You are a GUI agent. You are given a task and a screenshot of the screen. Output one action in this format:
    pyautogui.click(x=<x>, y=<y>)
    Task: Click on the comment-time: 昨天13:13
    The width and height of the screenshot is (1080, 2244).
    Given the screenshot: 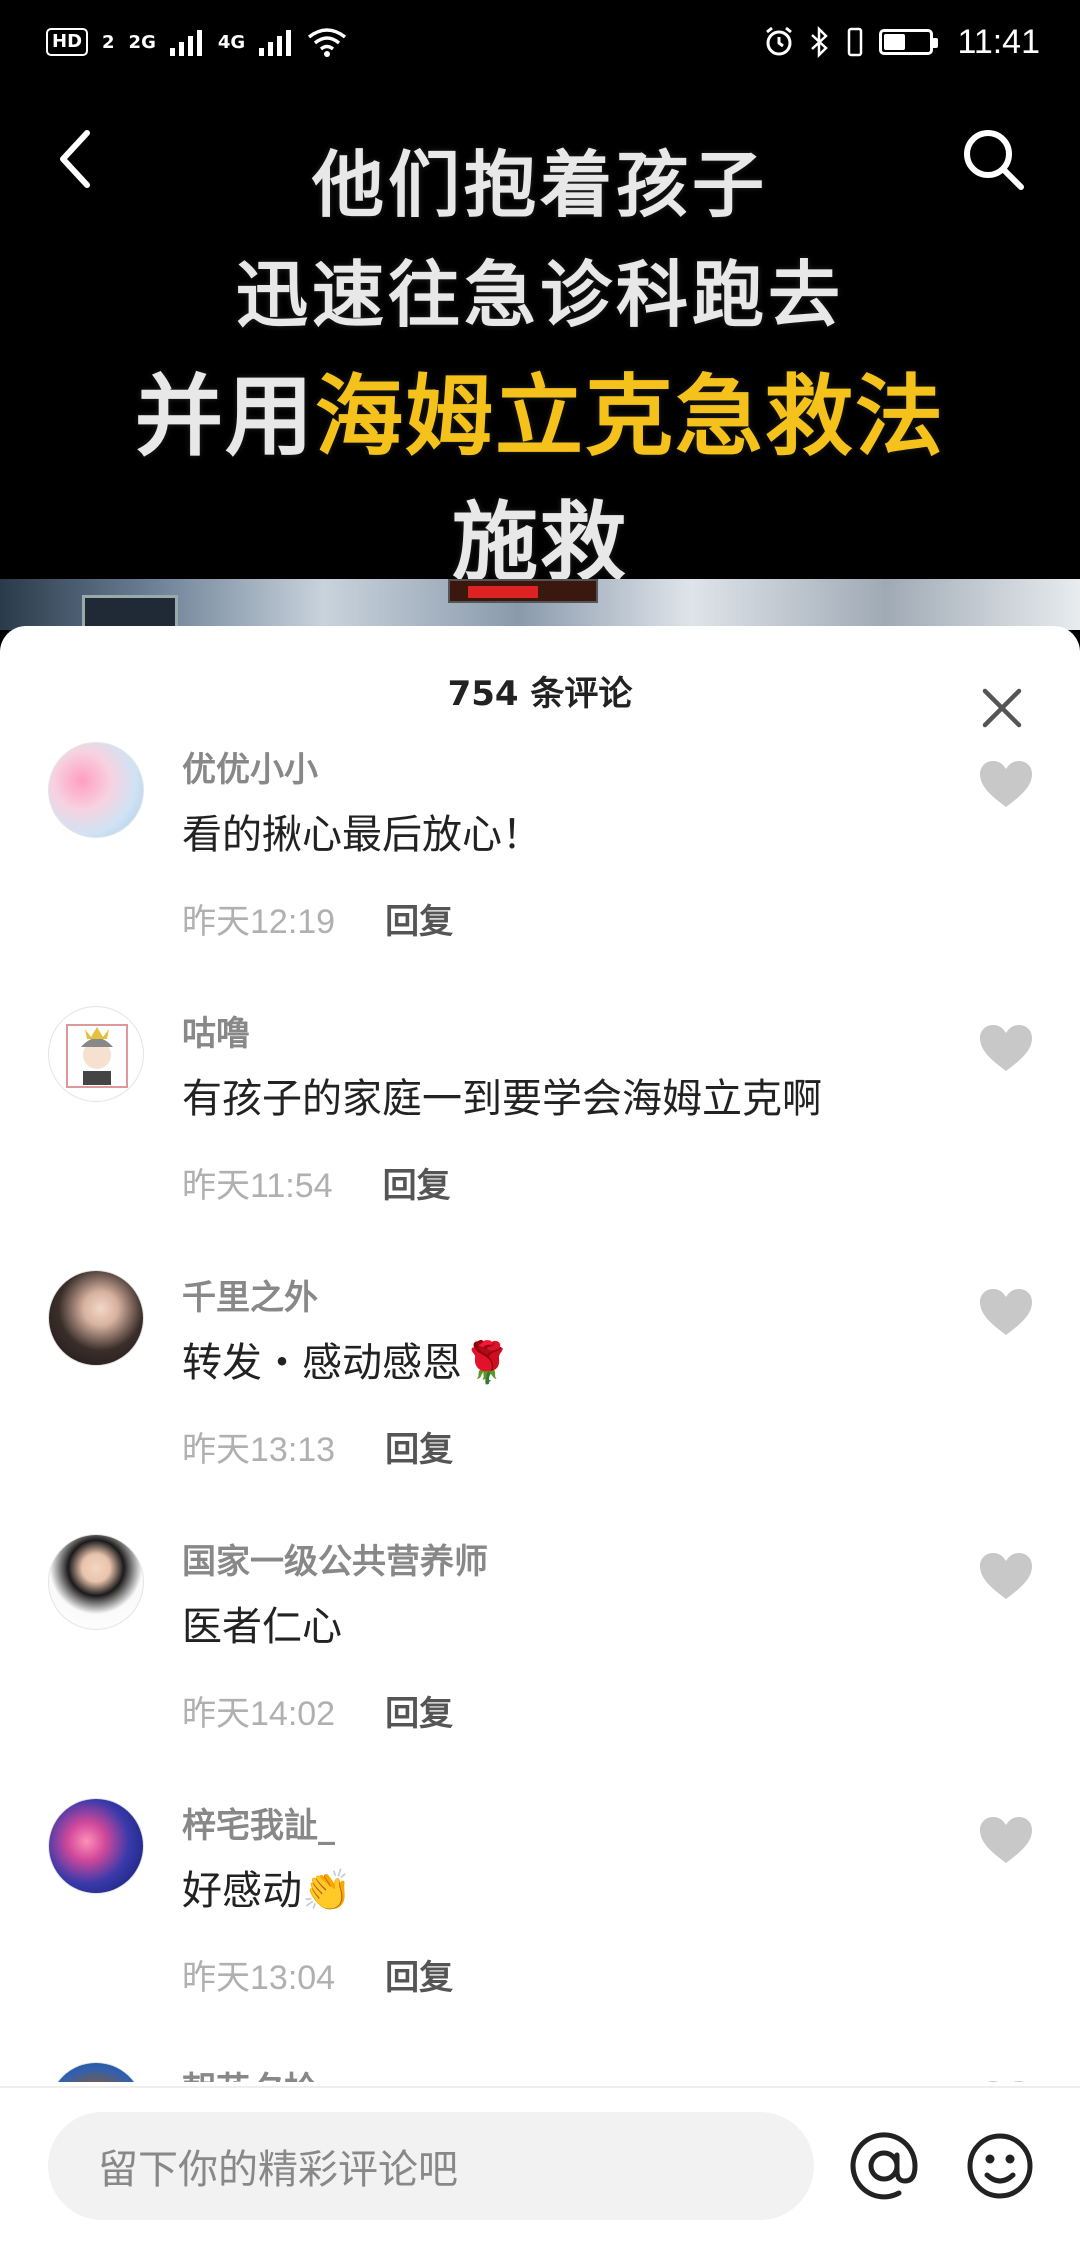 What is the action you would take?
    pyautogui.click(x=259, y=1450)
    